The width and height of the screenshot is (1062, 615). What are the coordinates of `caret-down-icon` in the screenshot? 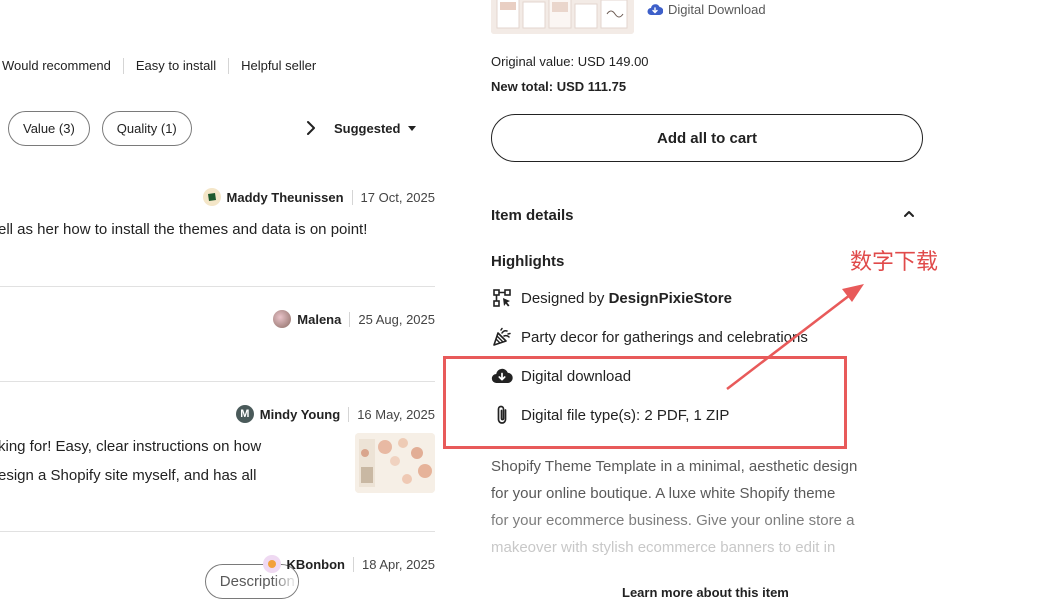 It's located at (412, 128).